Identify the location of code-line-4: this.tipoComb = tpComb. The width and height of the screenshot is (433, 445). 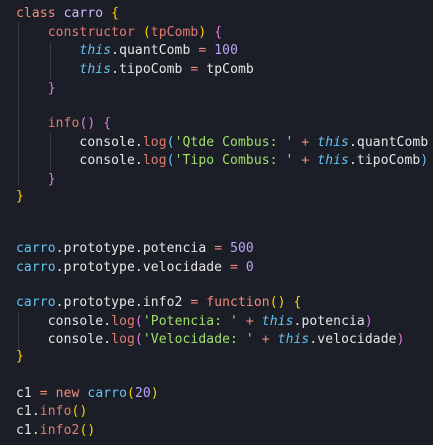
(135, 69).